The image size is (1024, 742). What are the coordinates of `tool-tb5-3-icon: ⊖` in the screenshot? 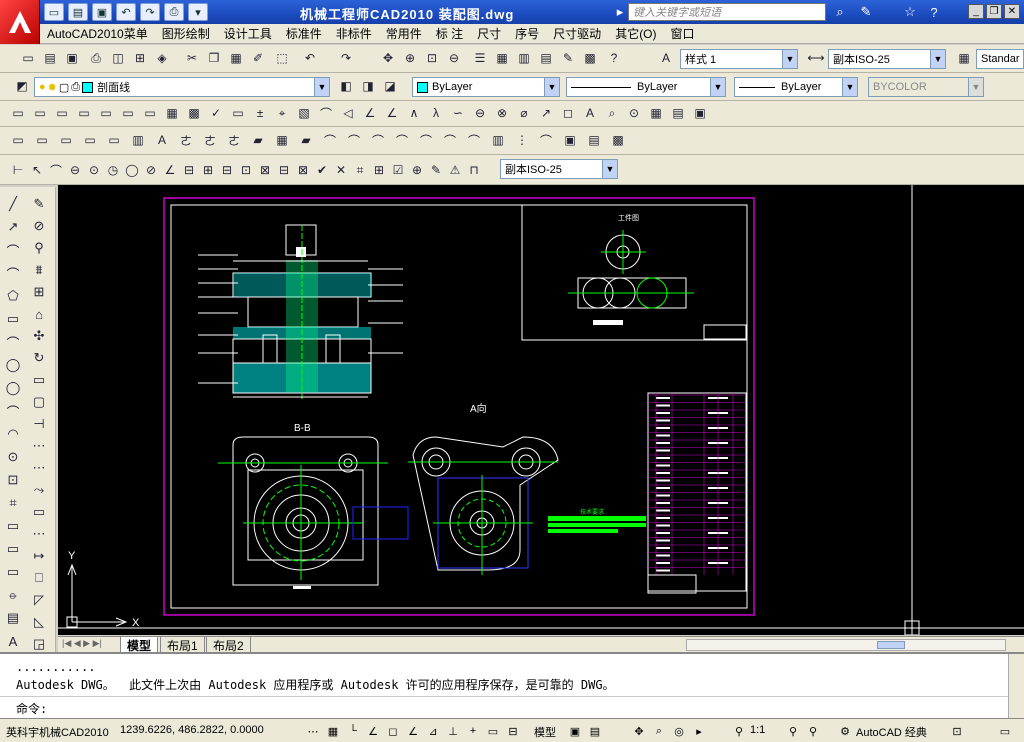 It's located at (75, 170).